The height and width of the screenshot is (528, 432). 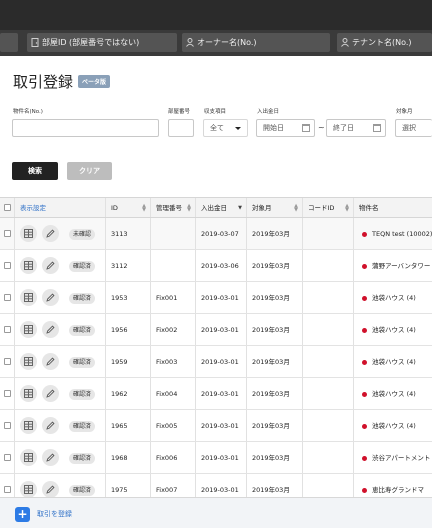 What do you see at coordinates (173, 457) in the screenshot?
I see `cell-mgmt-number: Fix006` at bounding box center [173, 457].